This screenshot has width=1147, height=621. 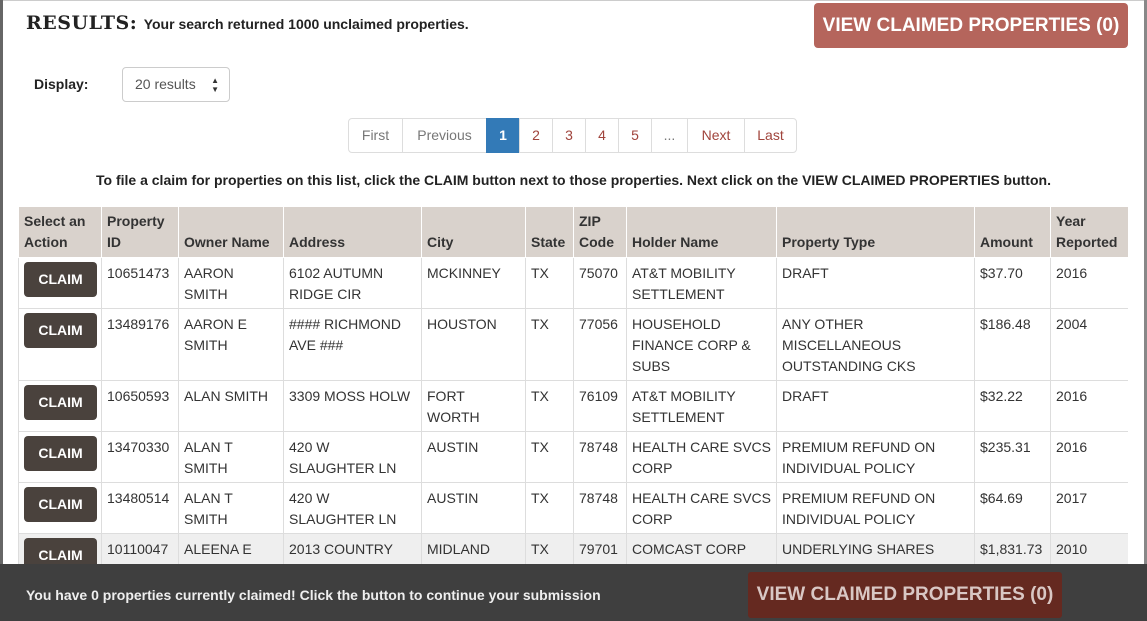 I want to click on col-header-zip: ZIP Code, so click(x=600, y=232).